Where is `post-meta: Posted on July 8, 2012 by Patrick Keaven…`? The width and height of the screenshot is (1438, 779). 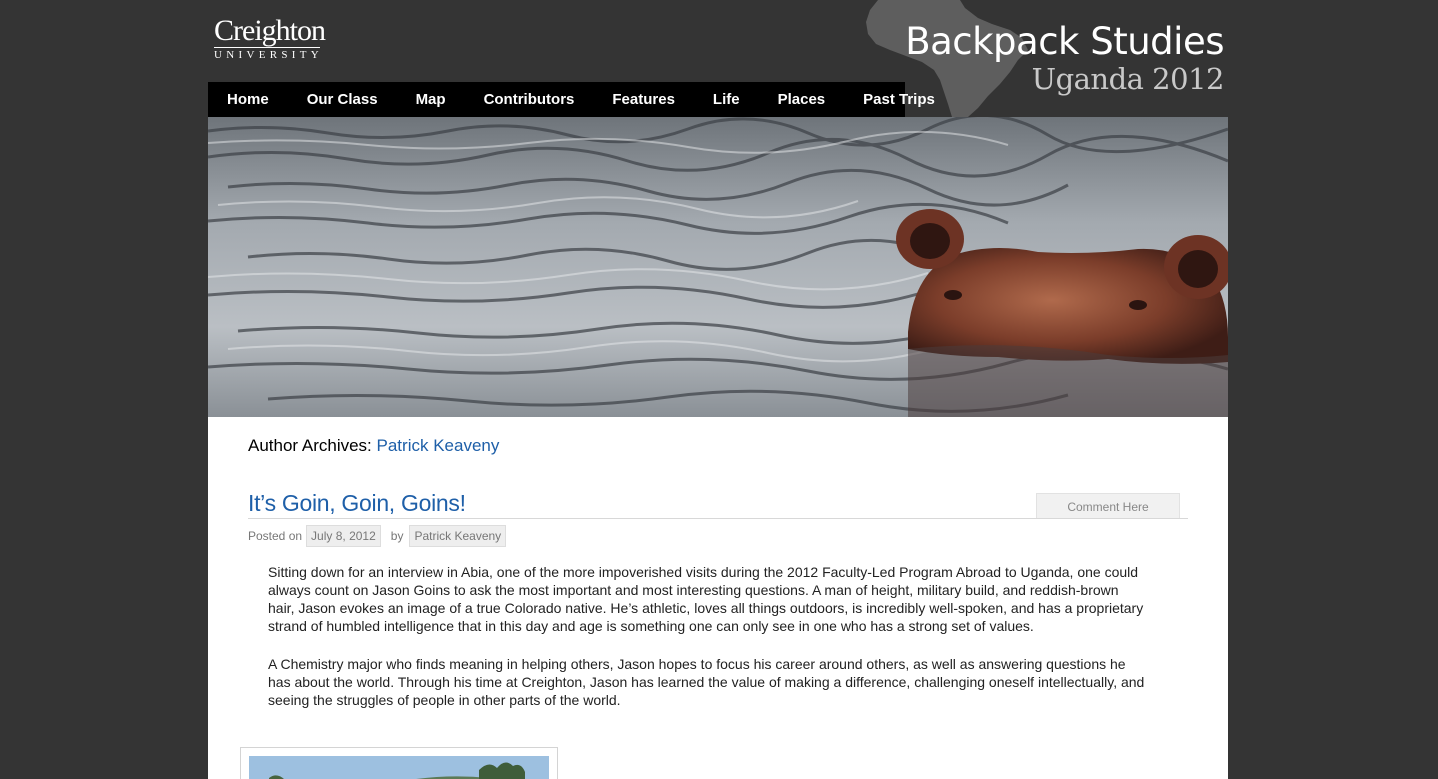 post-meta: Posted on July 8, 2012 by Patrick Keaven… is located at coordinates (379, 536).